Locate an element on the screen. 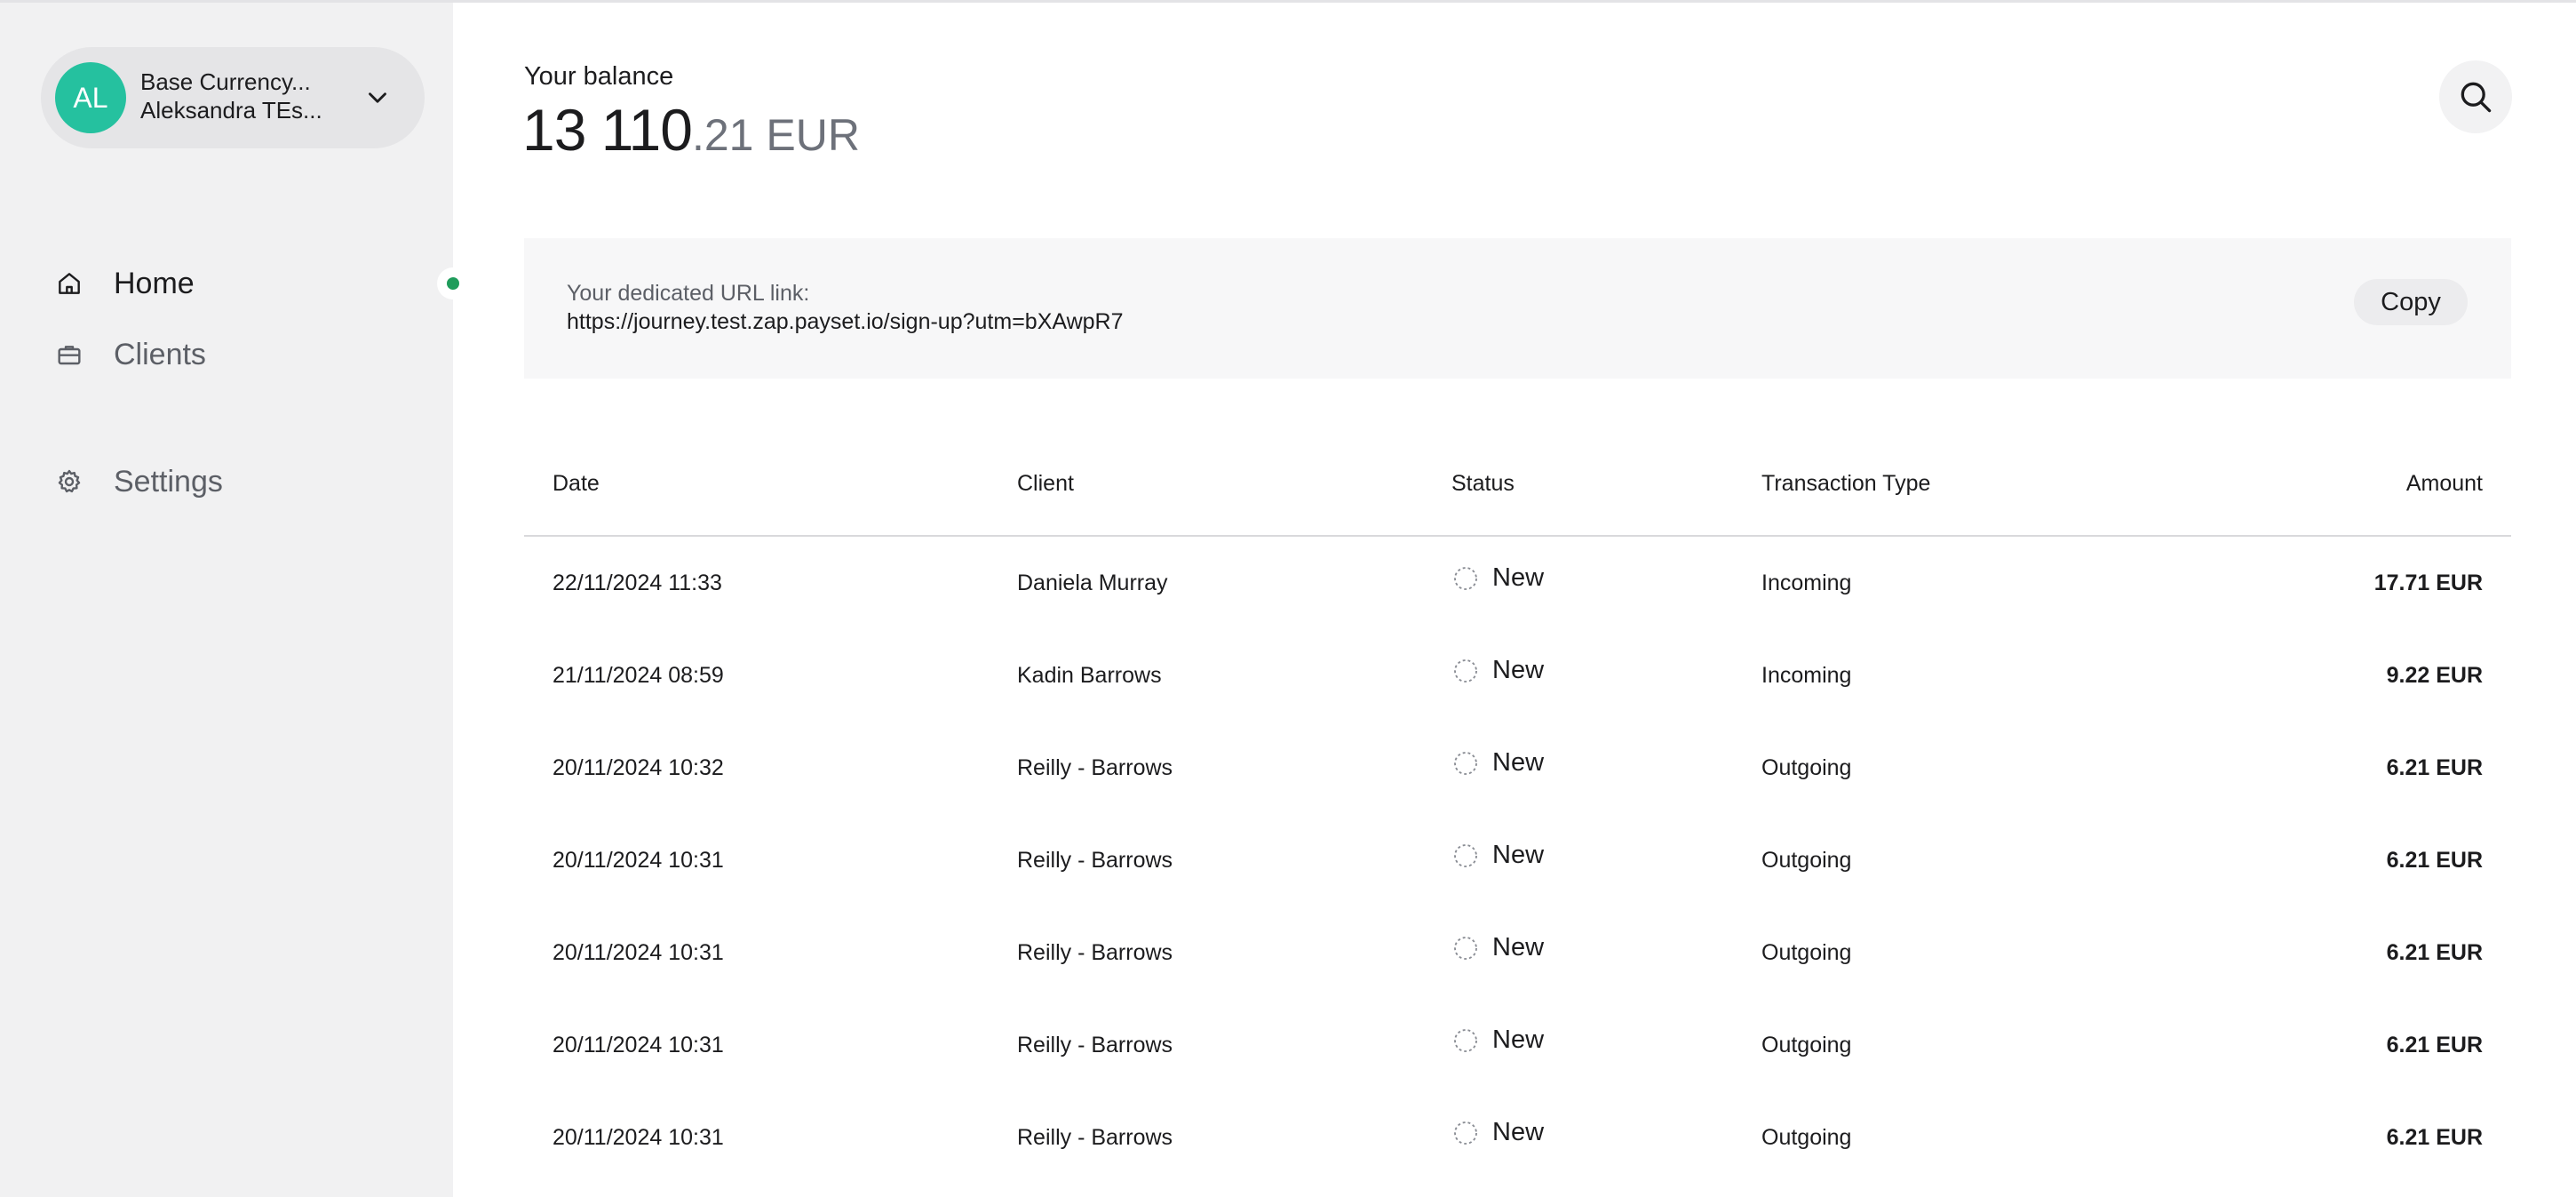  column-header-client: Client is located at coordinates (1045, 484).